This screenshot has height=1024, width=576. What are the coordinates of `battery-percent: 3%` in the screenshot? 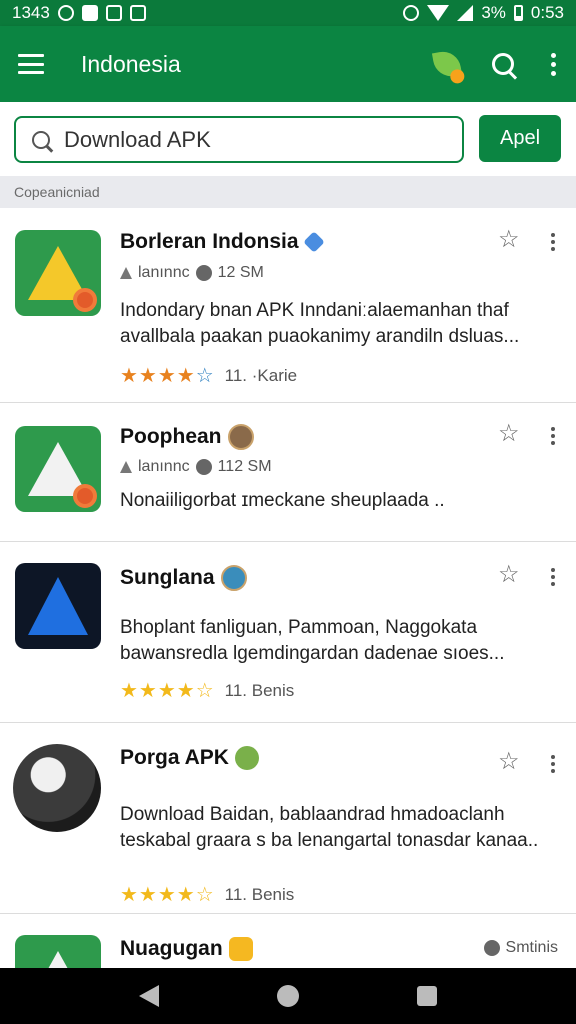 It's located at (493, 12).